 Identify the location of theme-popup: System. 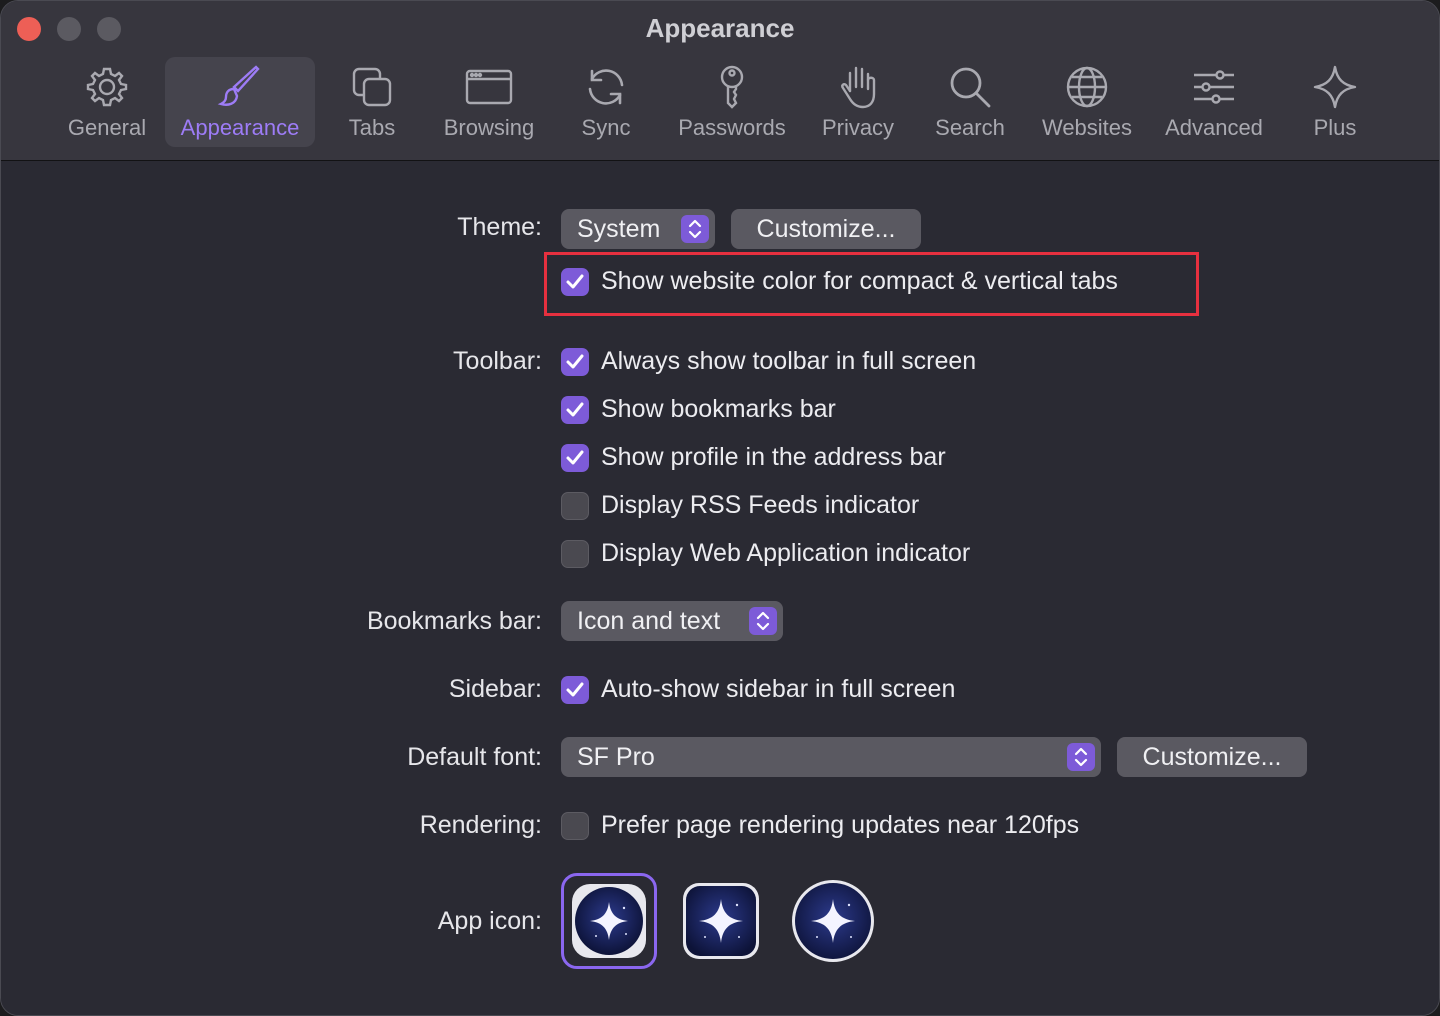
(638, 229).